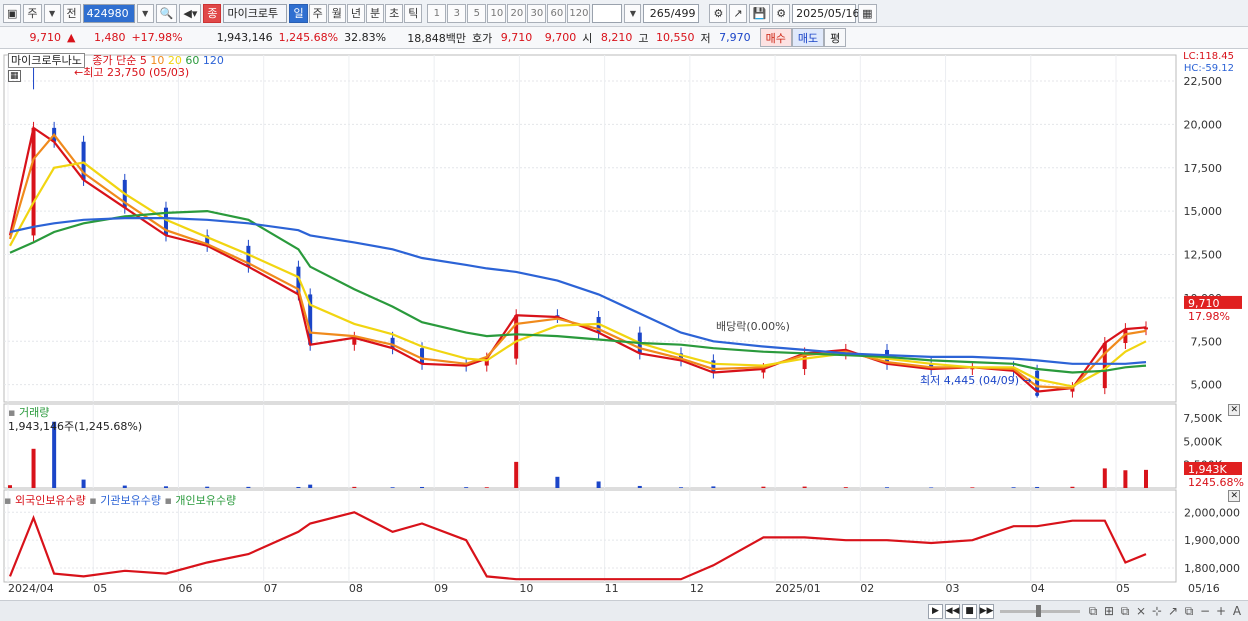  Describe the element at coordinates (190, 13) in the screenshot. I see `speaker-icon: ◀▾` at that location.